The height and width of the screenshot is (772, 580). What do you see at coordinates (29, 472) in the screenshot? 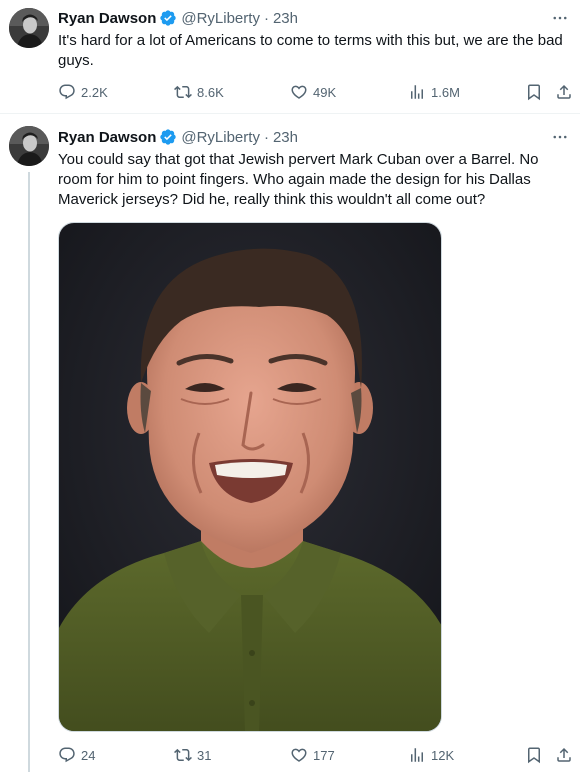
I see `thread-connector-line` at bounding box center [29, 472].